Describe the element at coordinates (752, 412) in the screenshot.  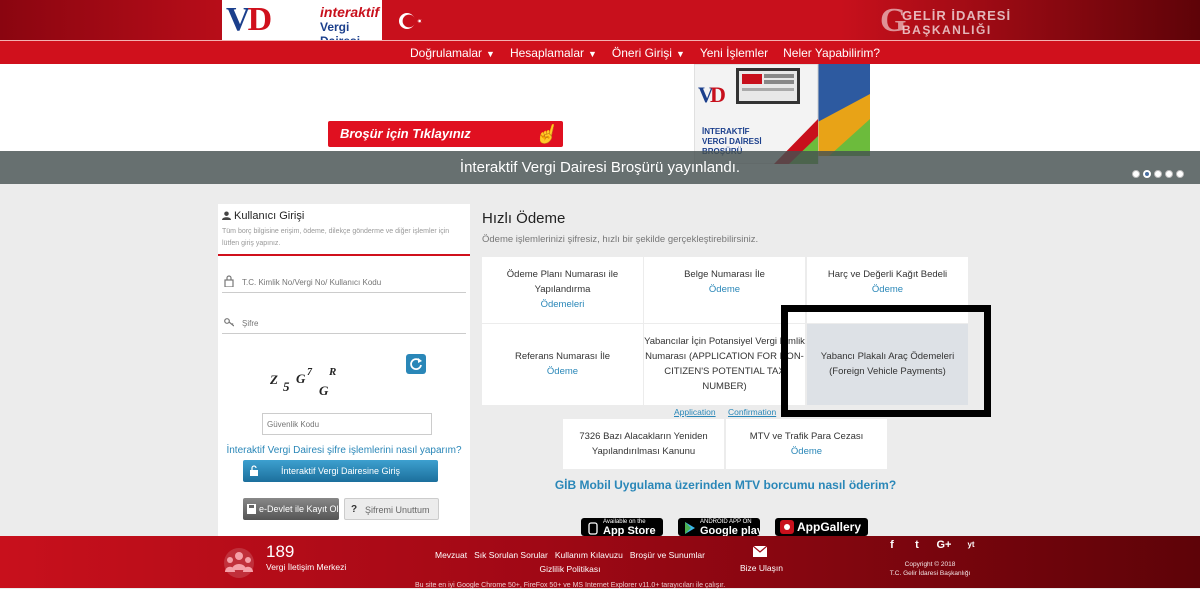
I see `confirmation-link: Confirmation` at that location.